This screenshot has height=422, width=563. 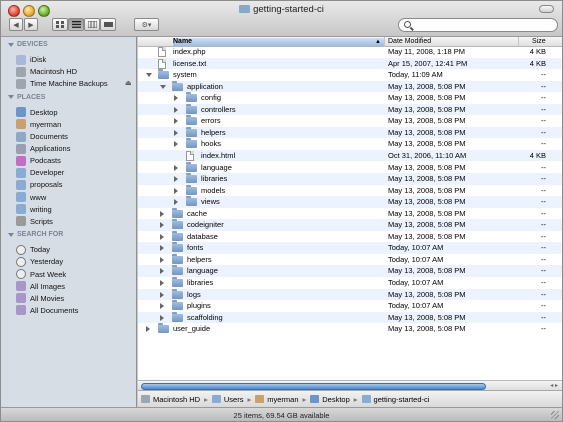 I want to click on table-row: license.txt Apr 15, 2007, 12:41 PM 4 KB, so click(x=350, y=63).